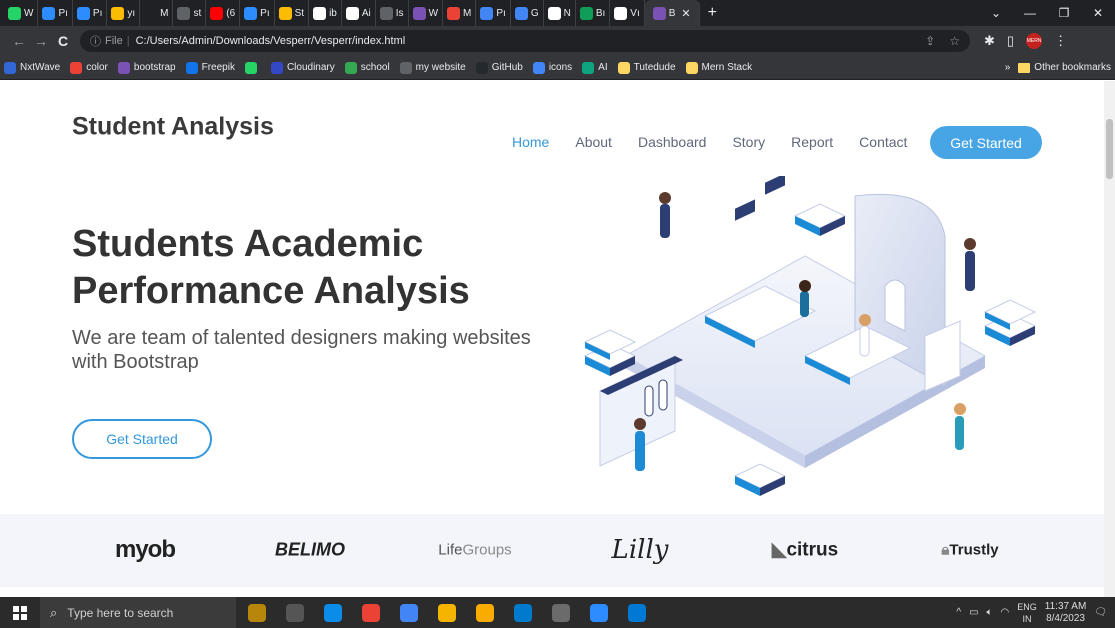  What do you see at coordinates (718, 67) in the screenshot?
I see `bookmark-item: Mern Stack` at bounding box center [718, 67].